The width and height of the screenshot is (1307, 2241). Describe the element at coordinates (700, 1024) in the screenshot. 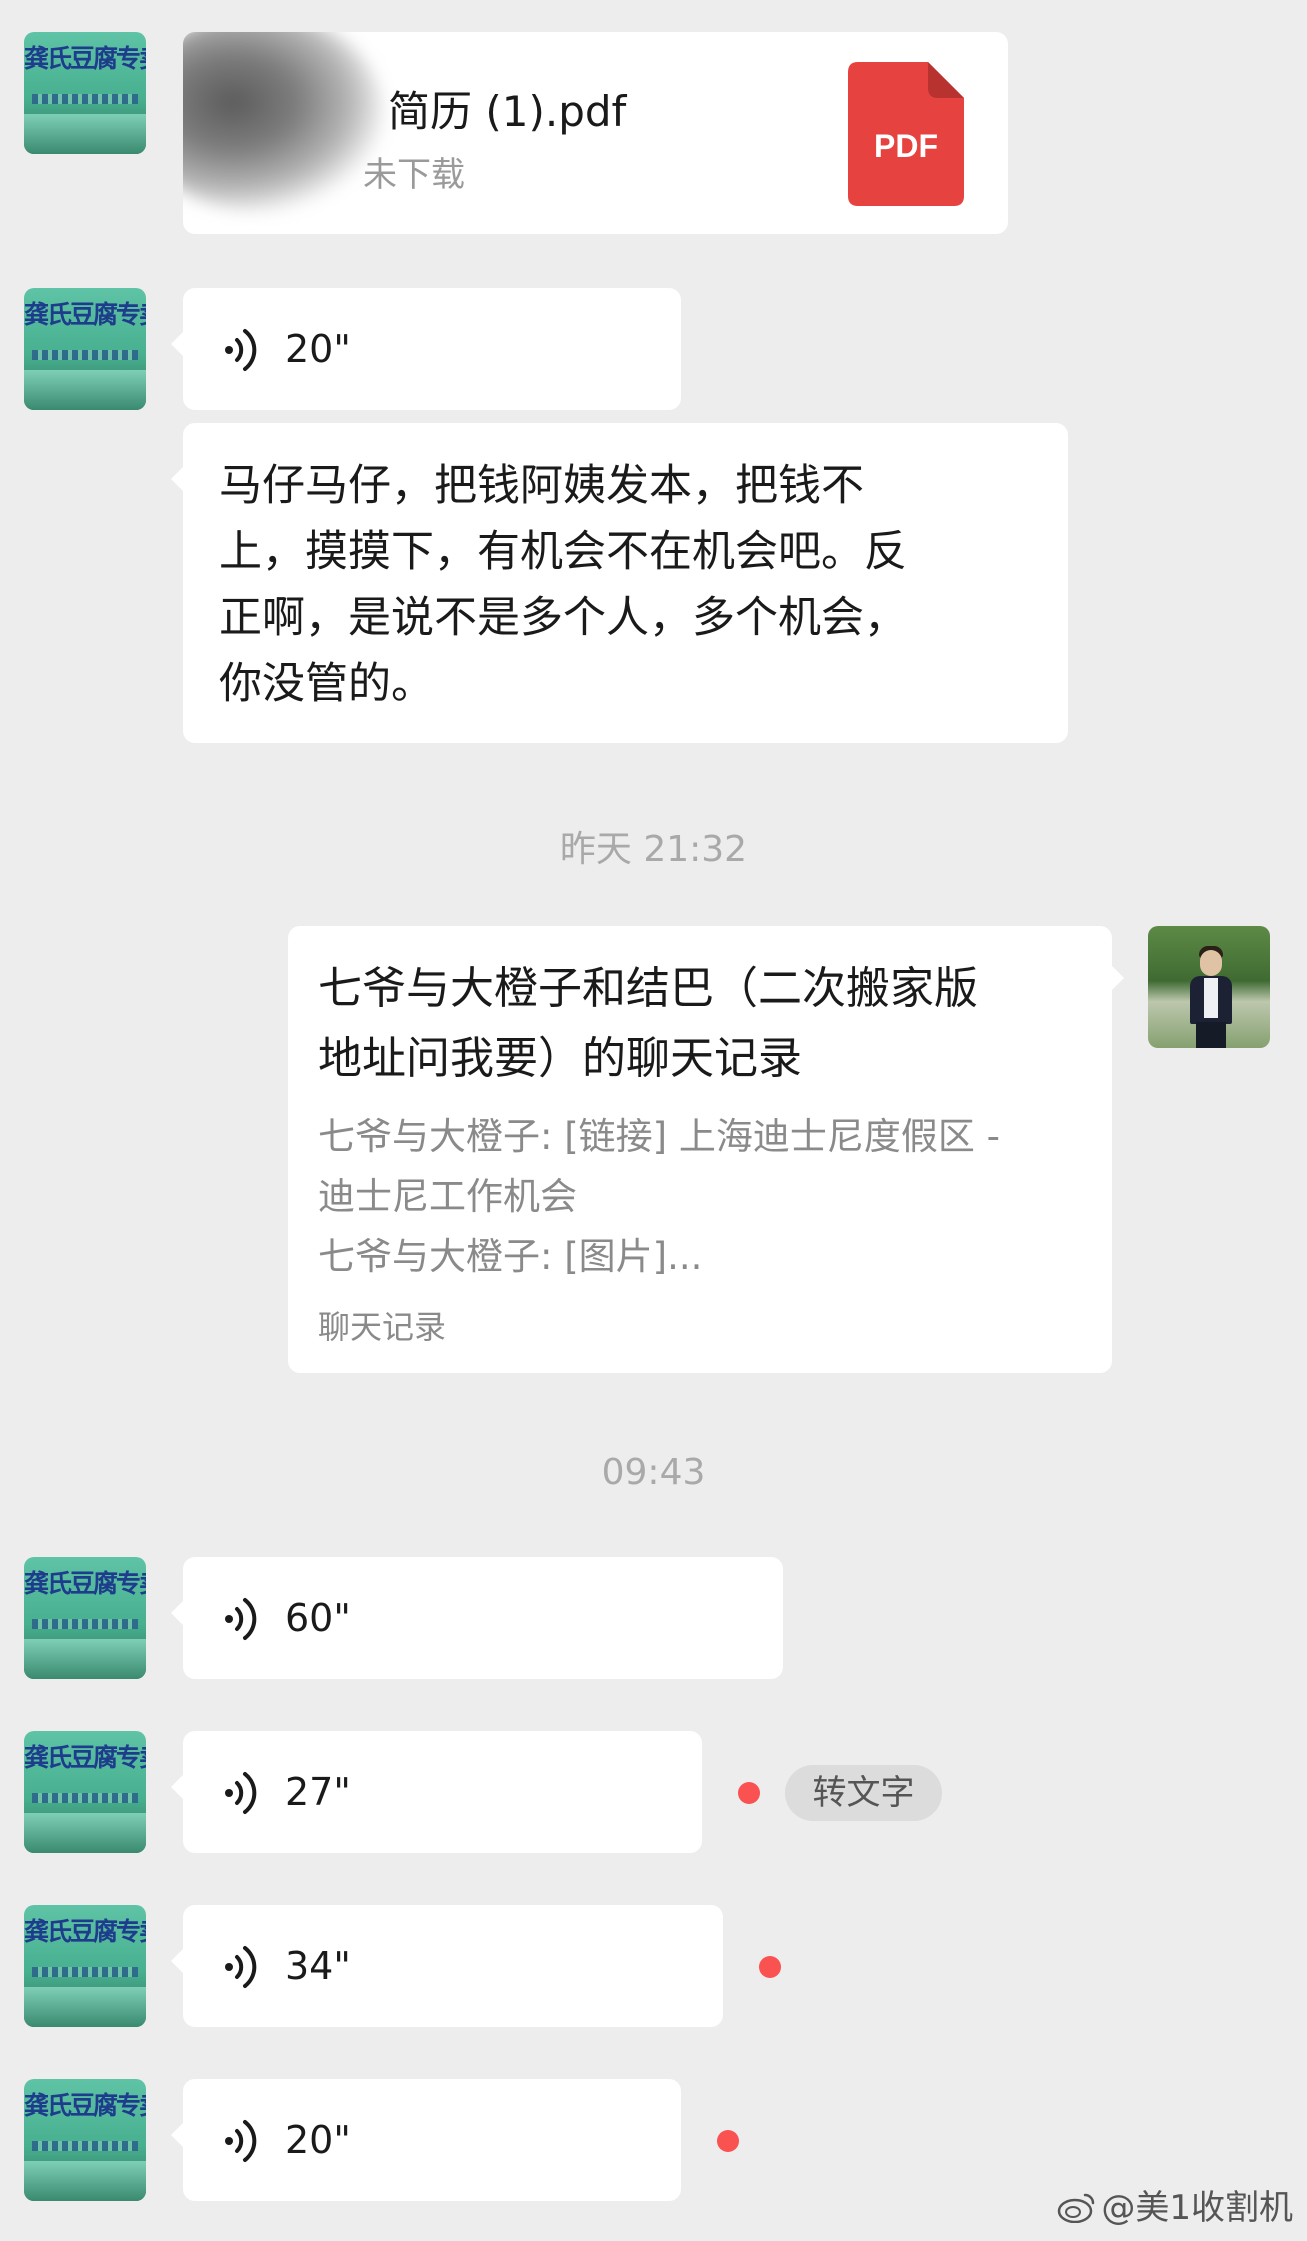

I see `chat-record-title: 七爷与大橙子和结巴（二次搬家版 地址问我要）的聊天记录` at that location.